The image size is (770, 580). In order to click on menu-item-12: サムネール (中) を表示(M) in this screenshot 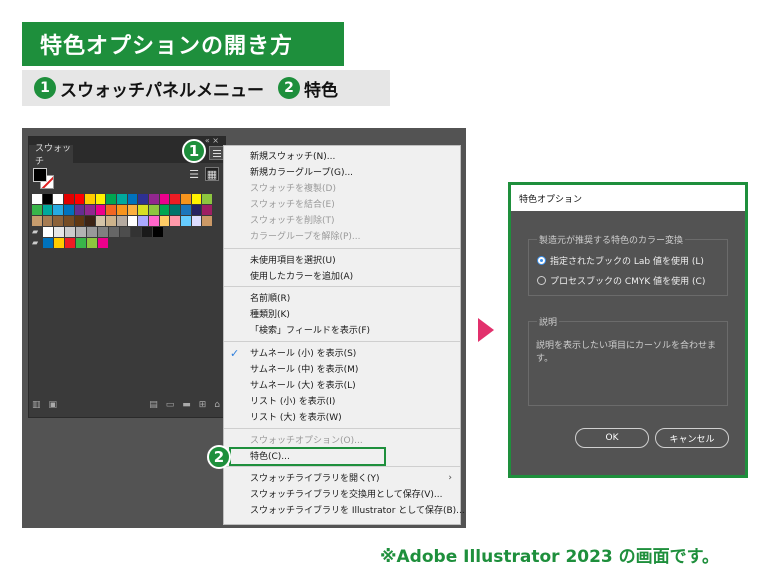, I will do `click(304, 370)`.